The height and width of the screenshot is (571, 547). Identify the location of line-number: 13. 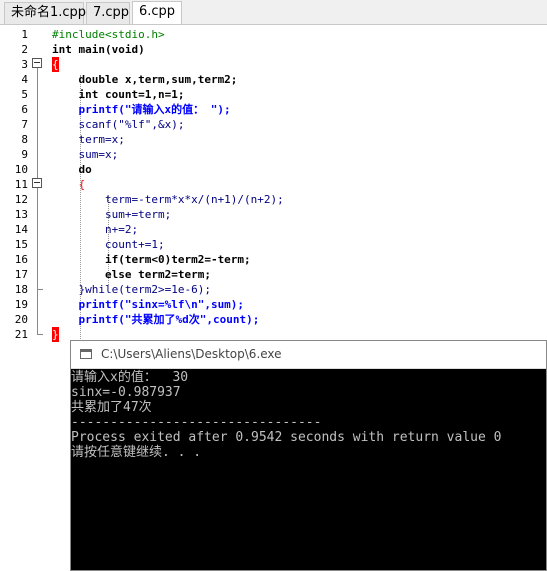
(21, 214).